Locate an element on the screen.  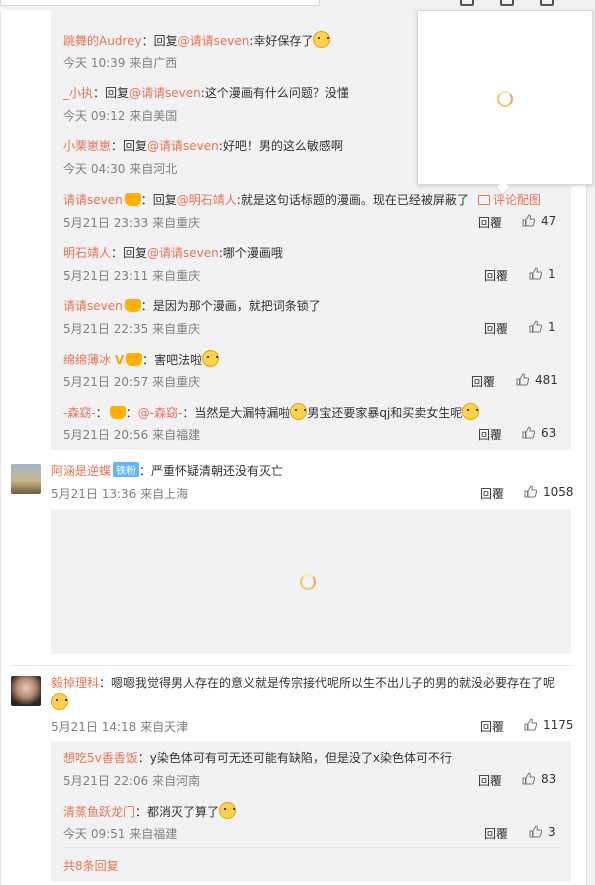
reply-text-2: 男宝还要家暴qj和买卖女生呢 is located at coordinates (385, 413).